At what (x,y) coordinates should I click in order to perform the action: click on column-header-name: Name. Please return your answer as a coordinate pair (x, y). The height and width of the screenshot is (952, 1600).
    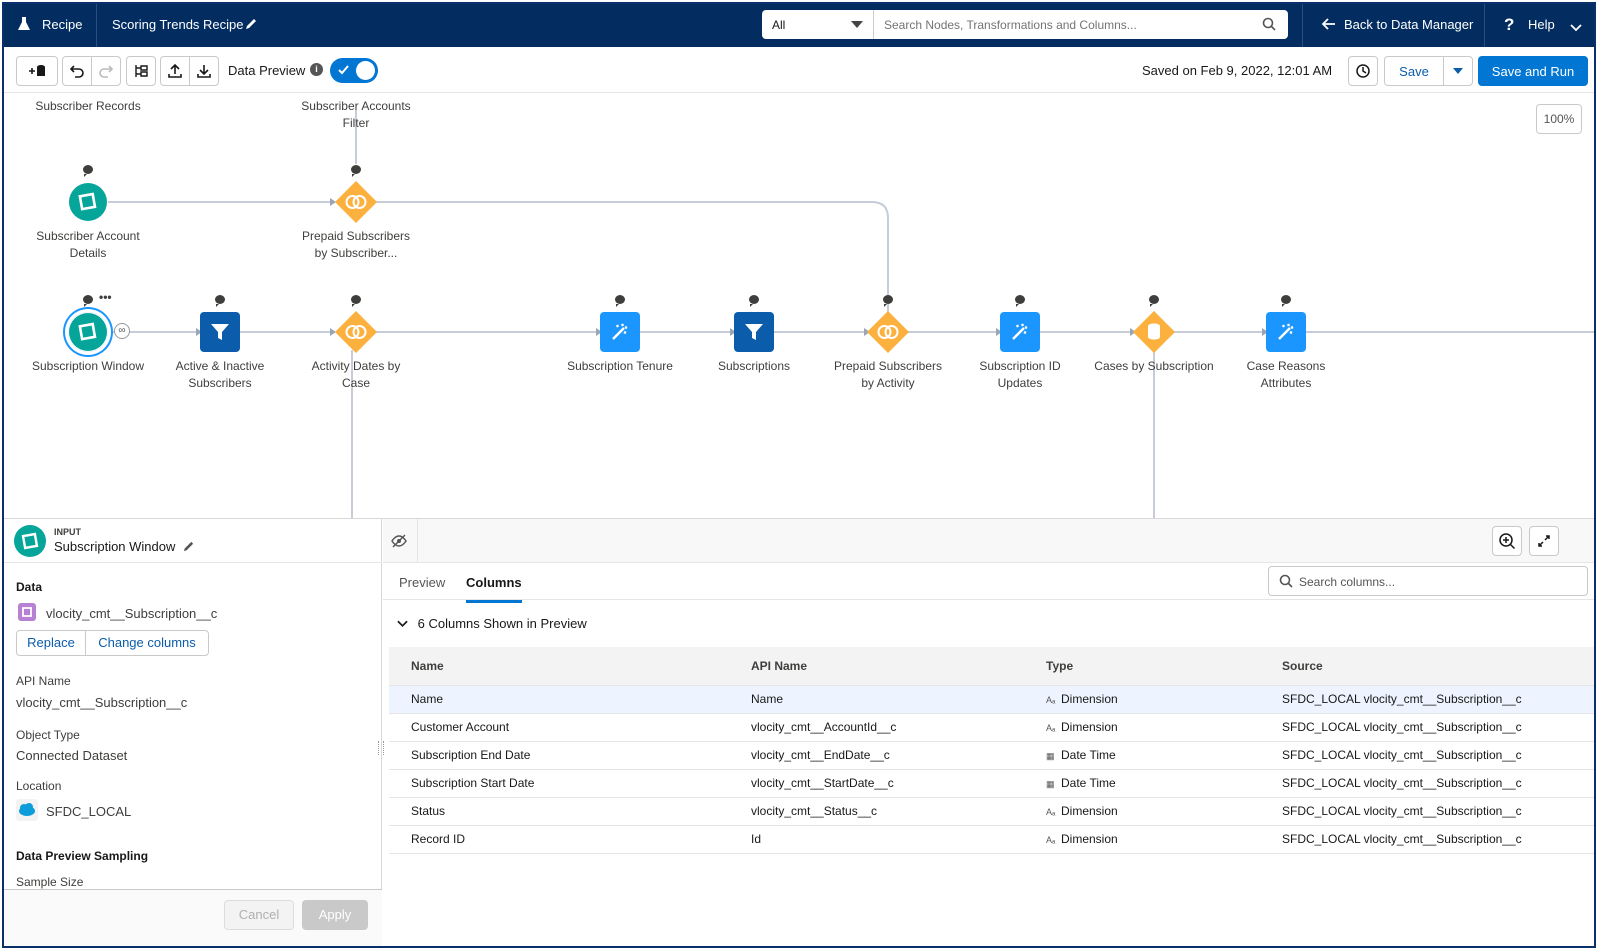
    Looking at the image, I should click on (559, 666).